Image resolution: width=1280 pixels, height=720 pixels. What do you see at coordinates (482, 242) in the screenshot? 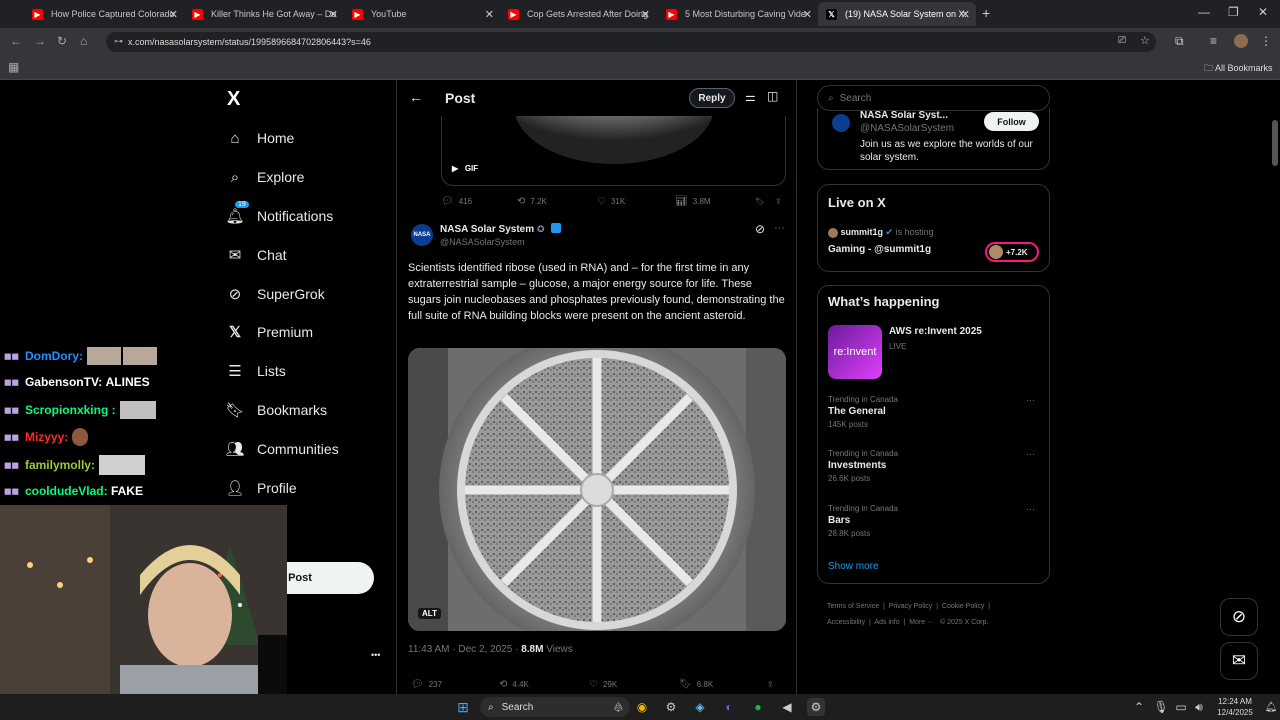
I see `author-handle: @NASASolarSystem` at bounding box center [482, 242].